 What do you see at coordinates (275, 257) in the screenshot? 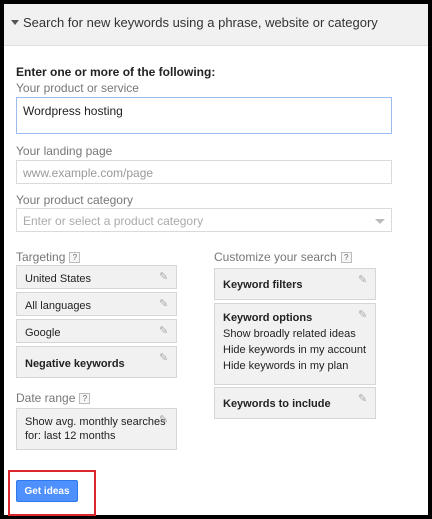
I see `customize-label-text: Customize your search` at bounding box center [275, 257].